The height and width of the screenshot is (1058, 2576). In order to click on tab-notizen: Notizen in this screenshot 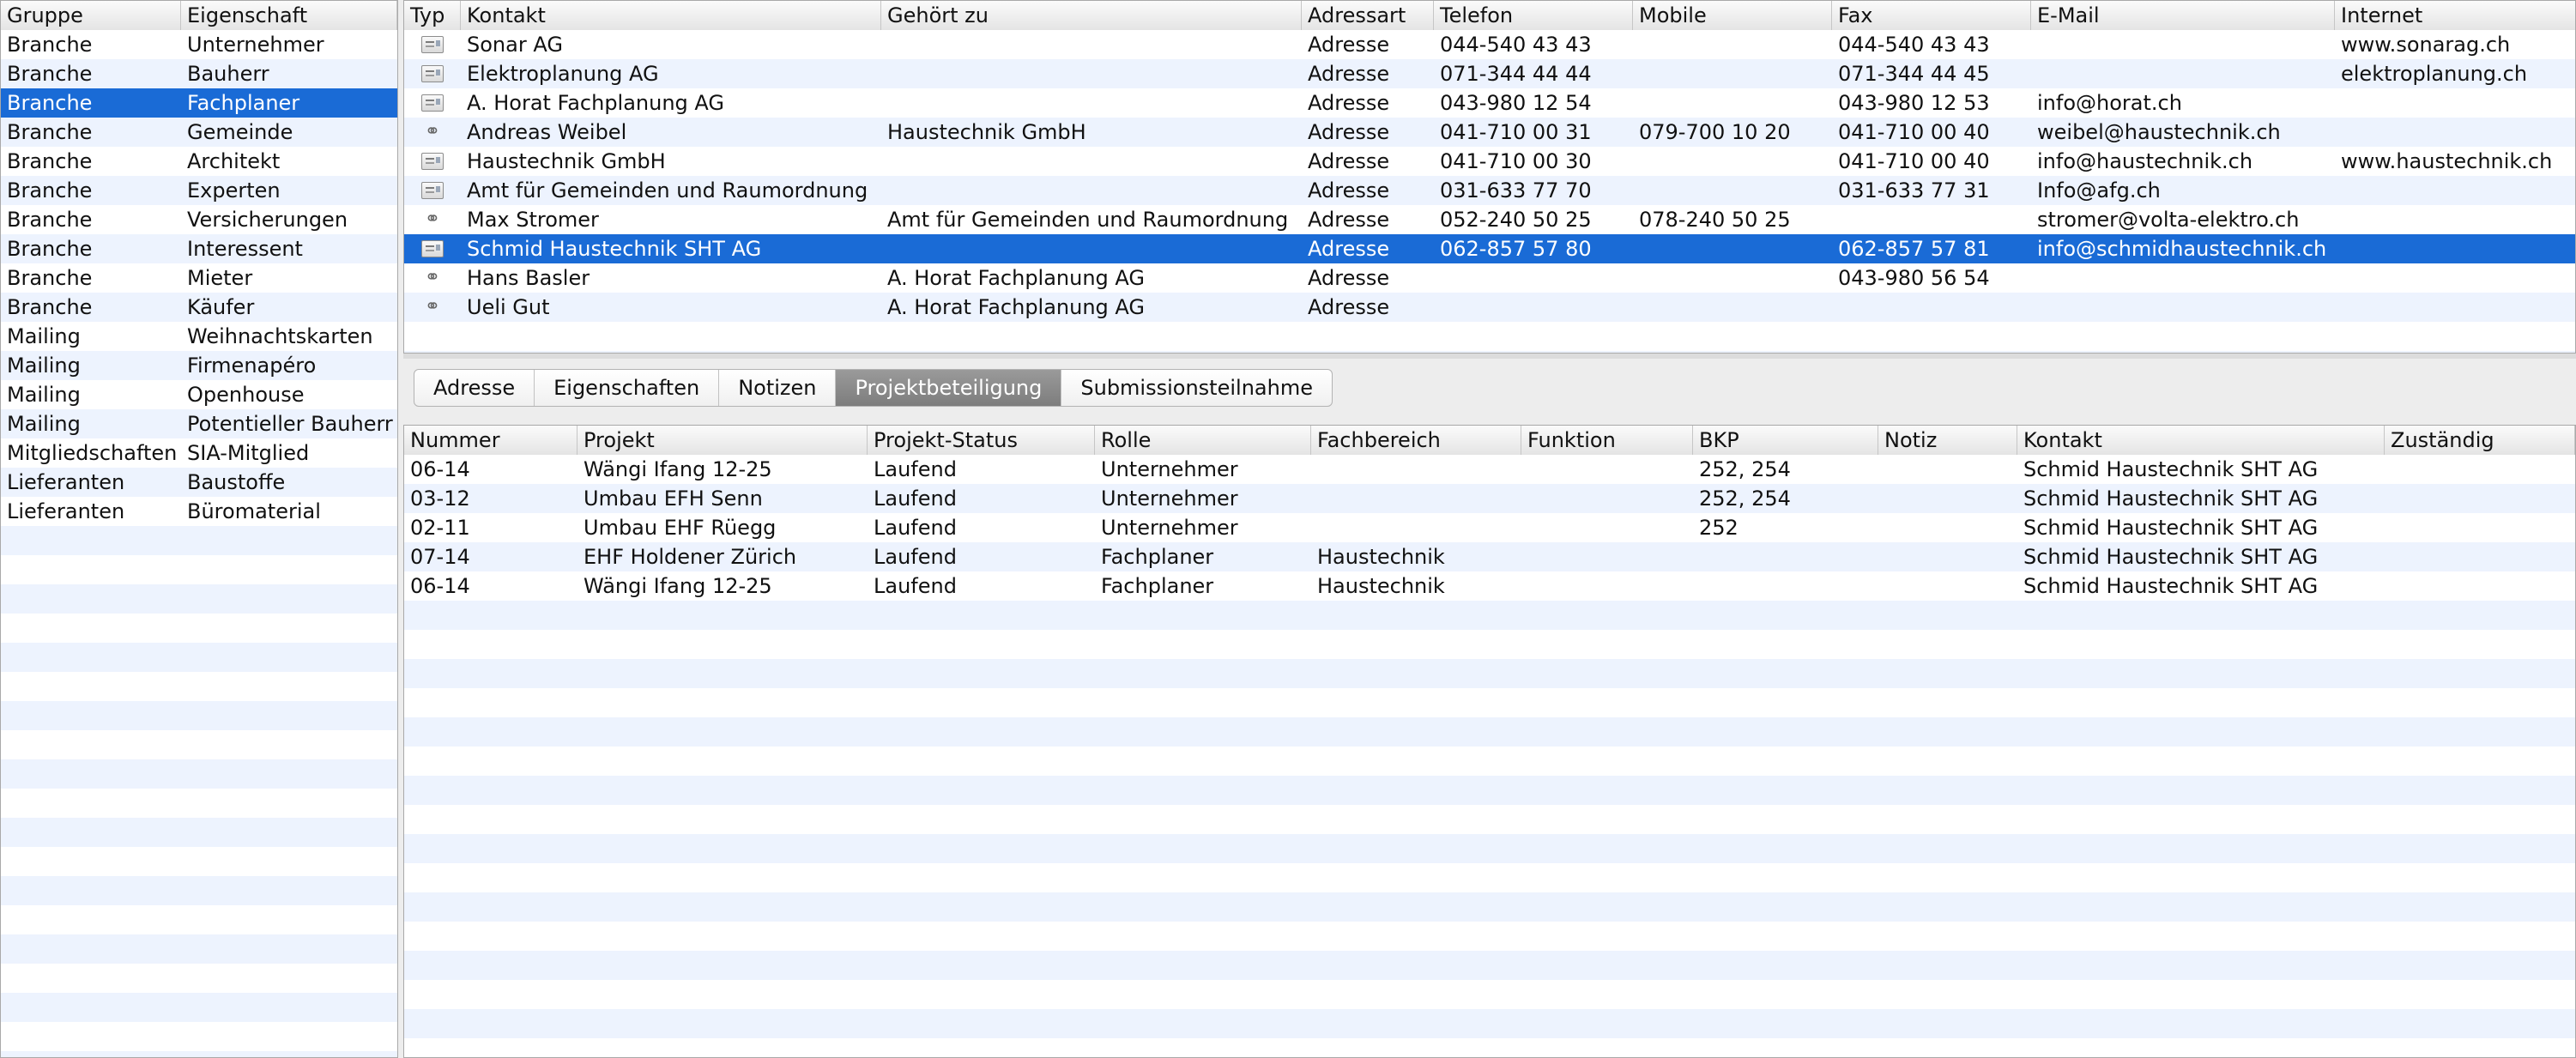, I will do `click(778, 388)`.